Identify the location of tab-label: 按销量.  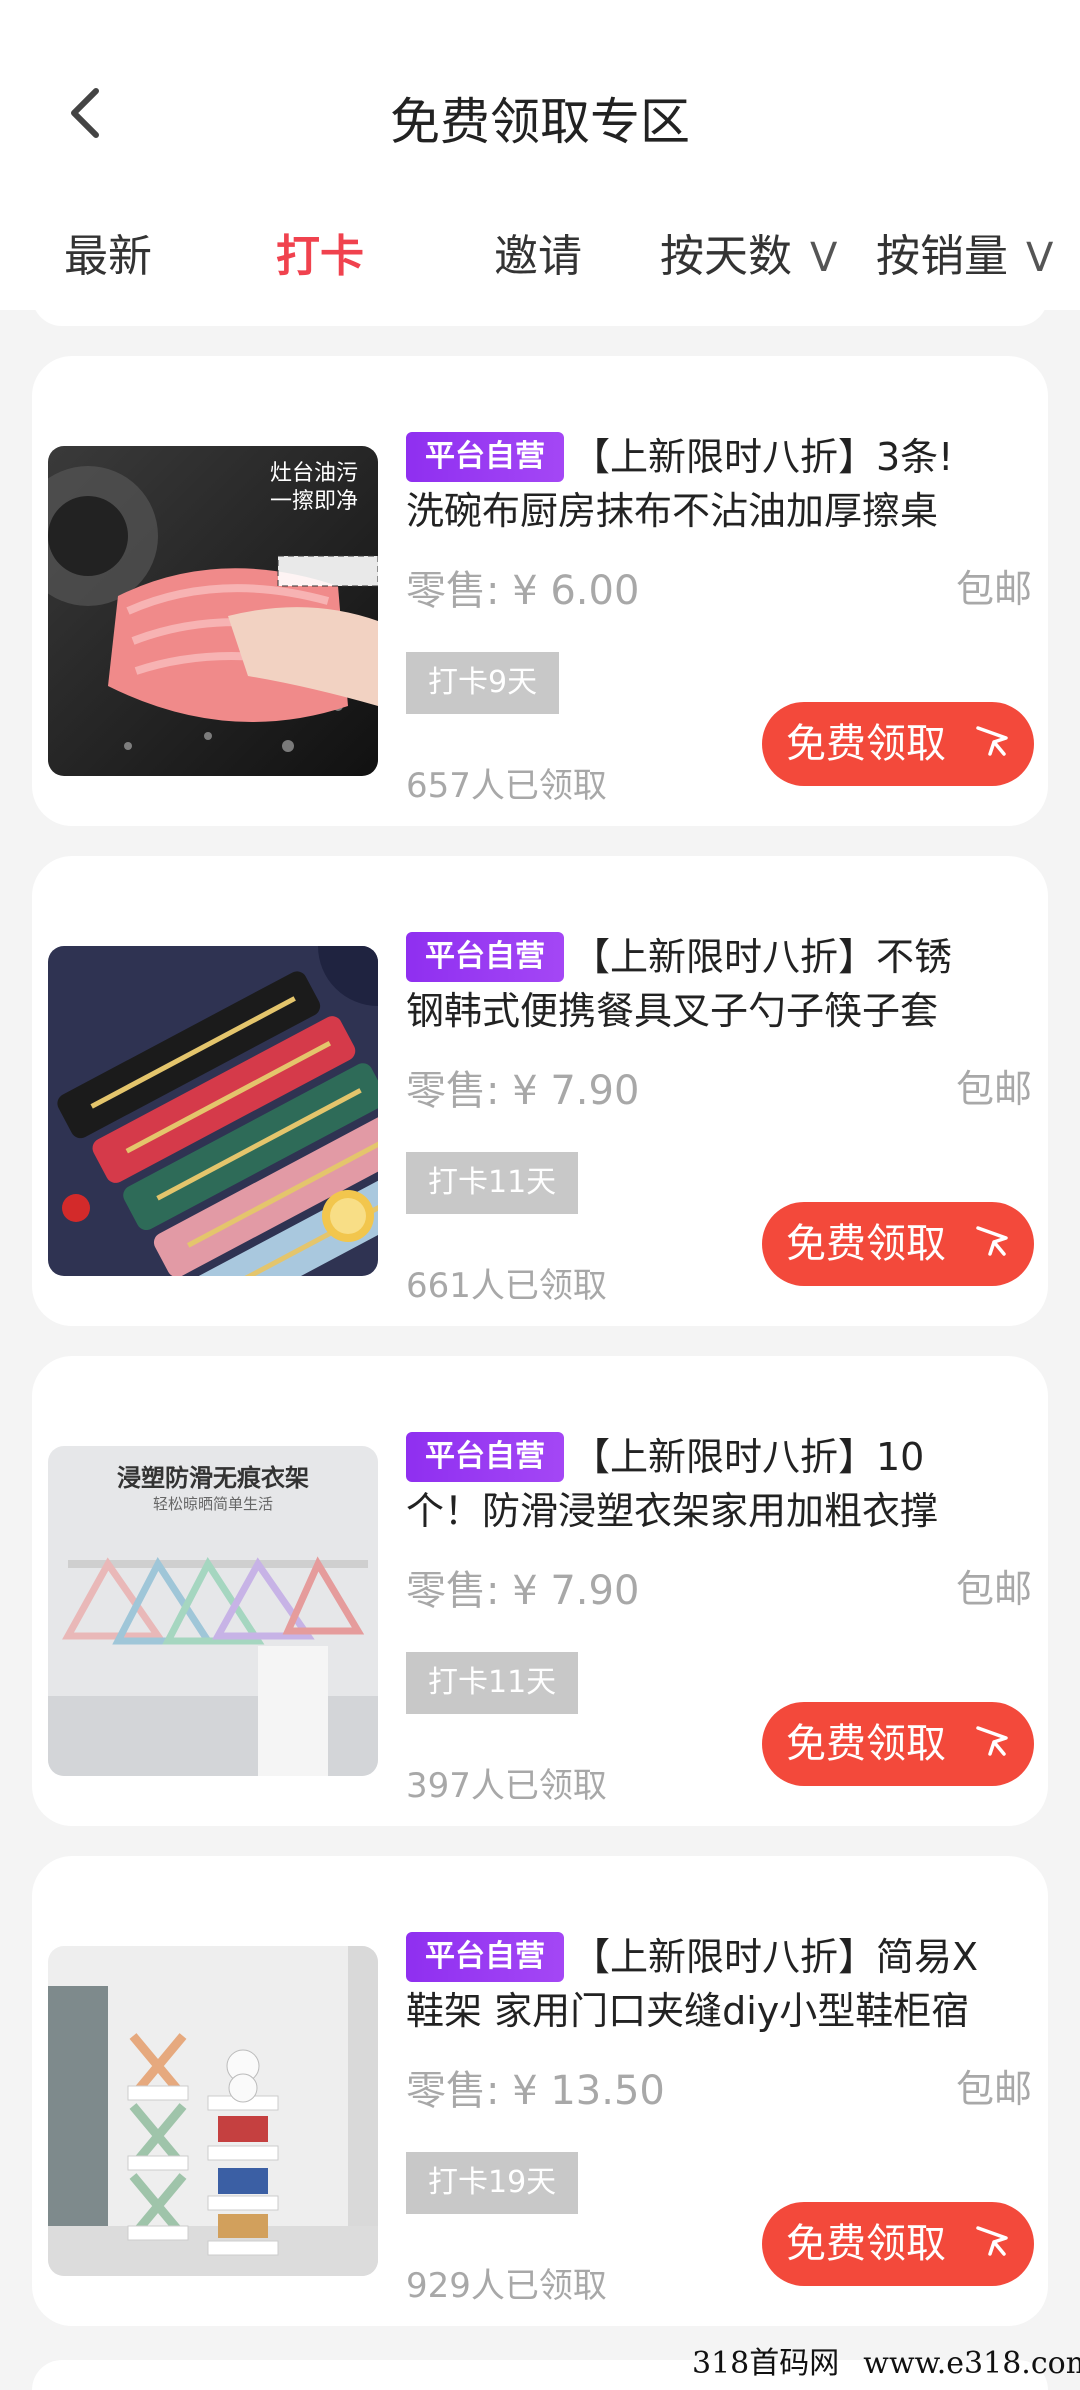
(942, 256).